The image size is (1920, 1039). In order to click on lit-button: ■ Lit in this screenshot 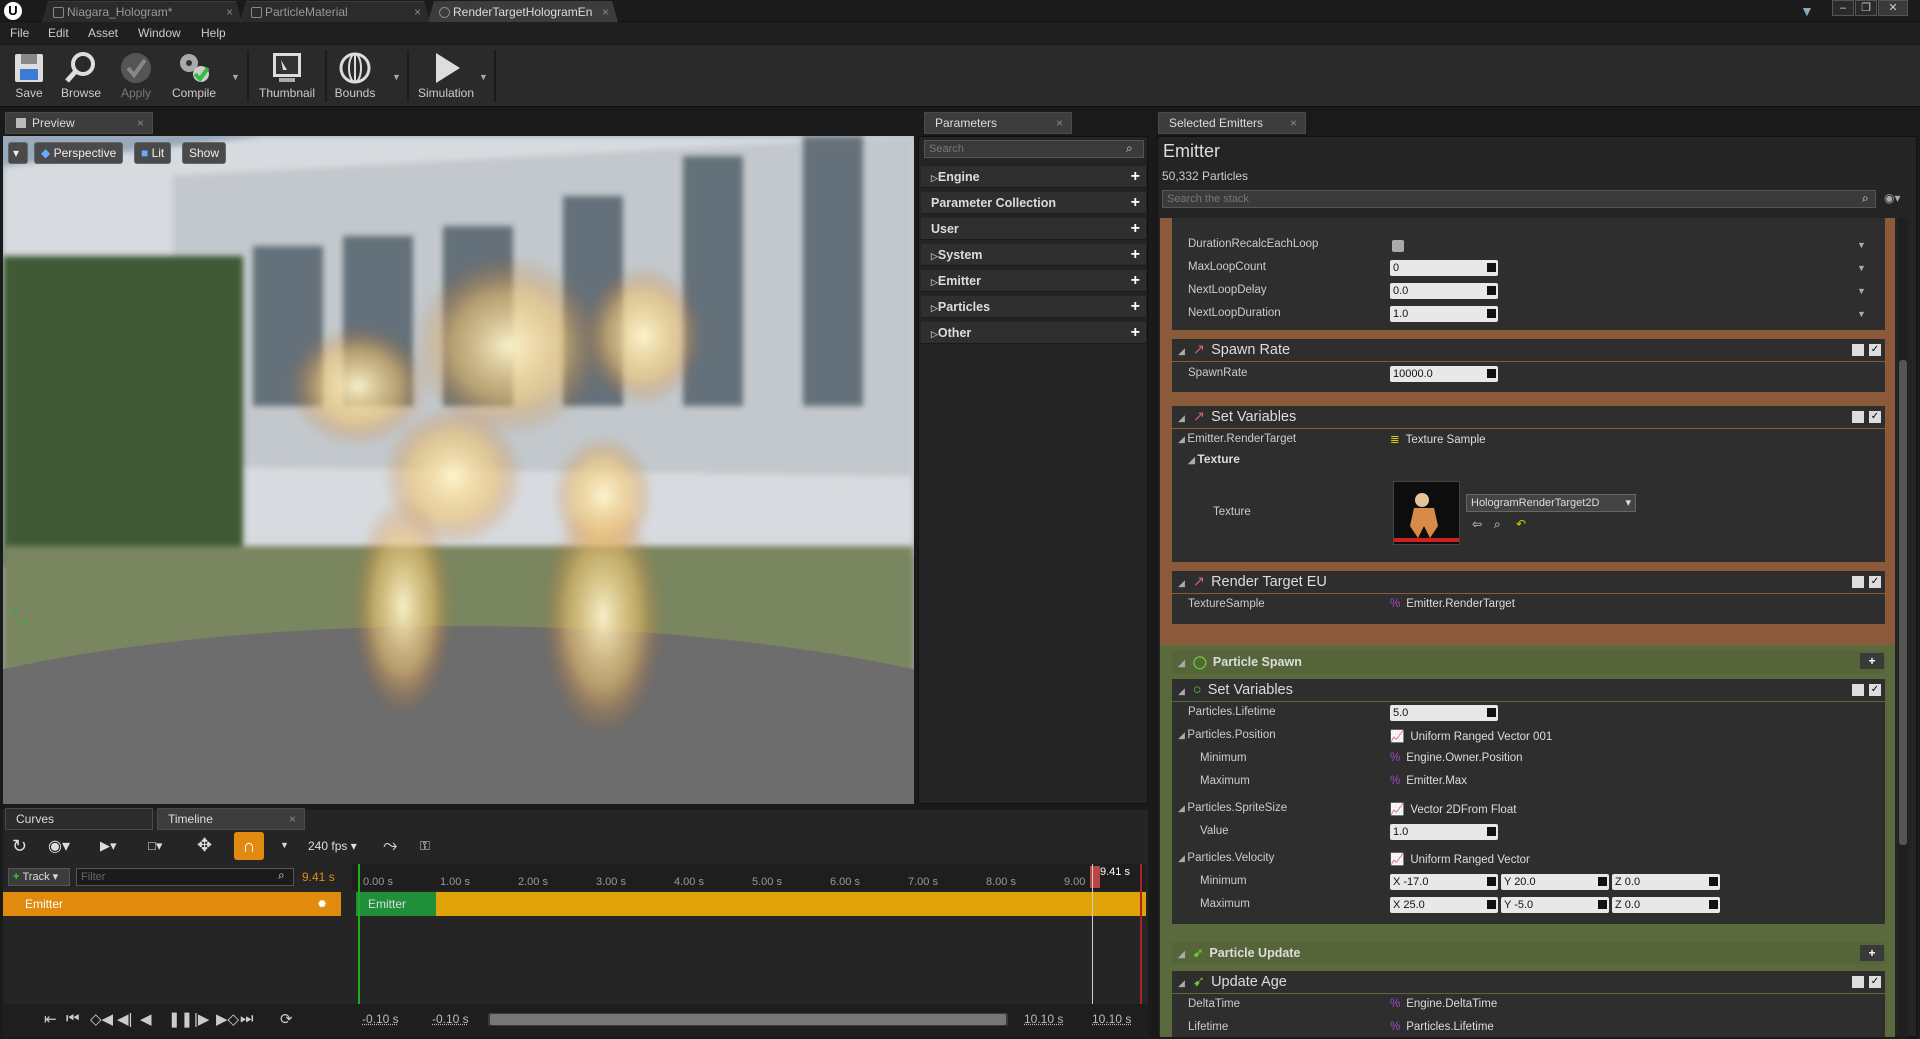, I will do `click(153, 153)`.